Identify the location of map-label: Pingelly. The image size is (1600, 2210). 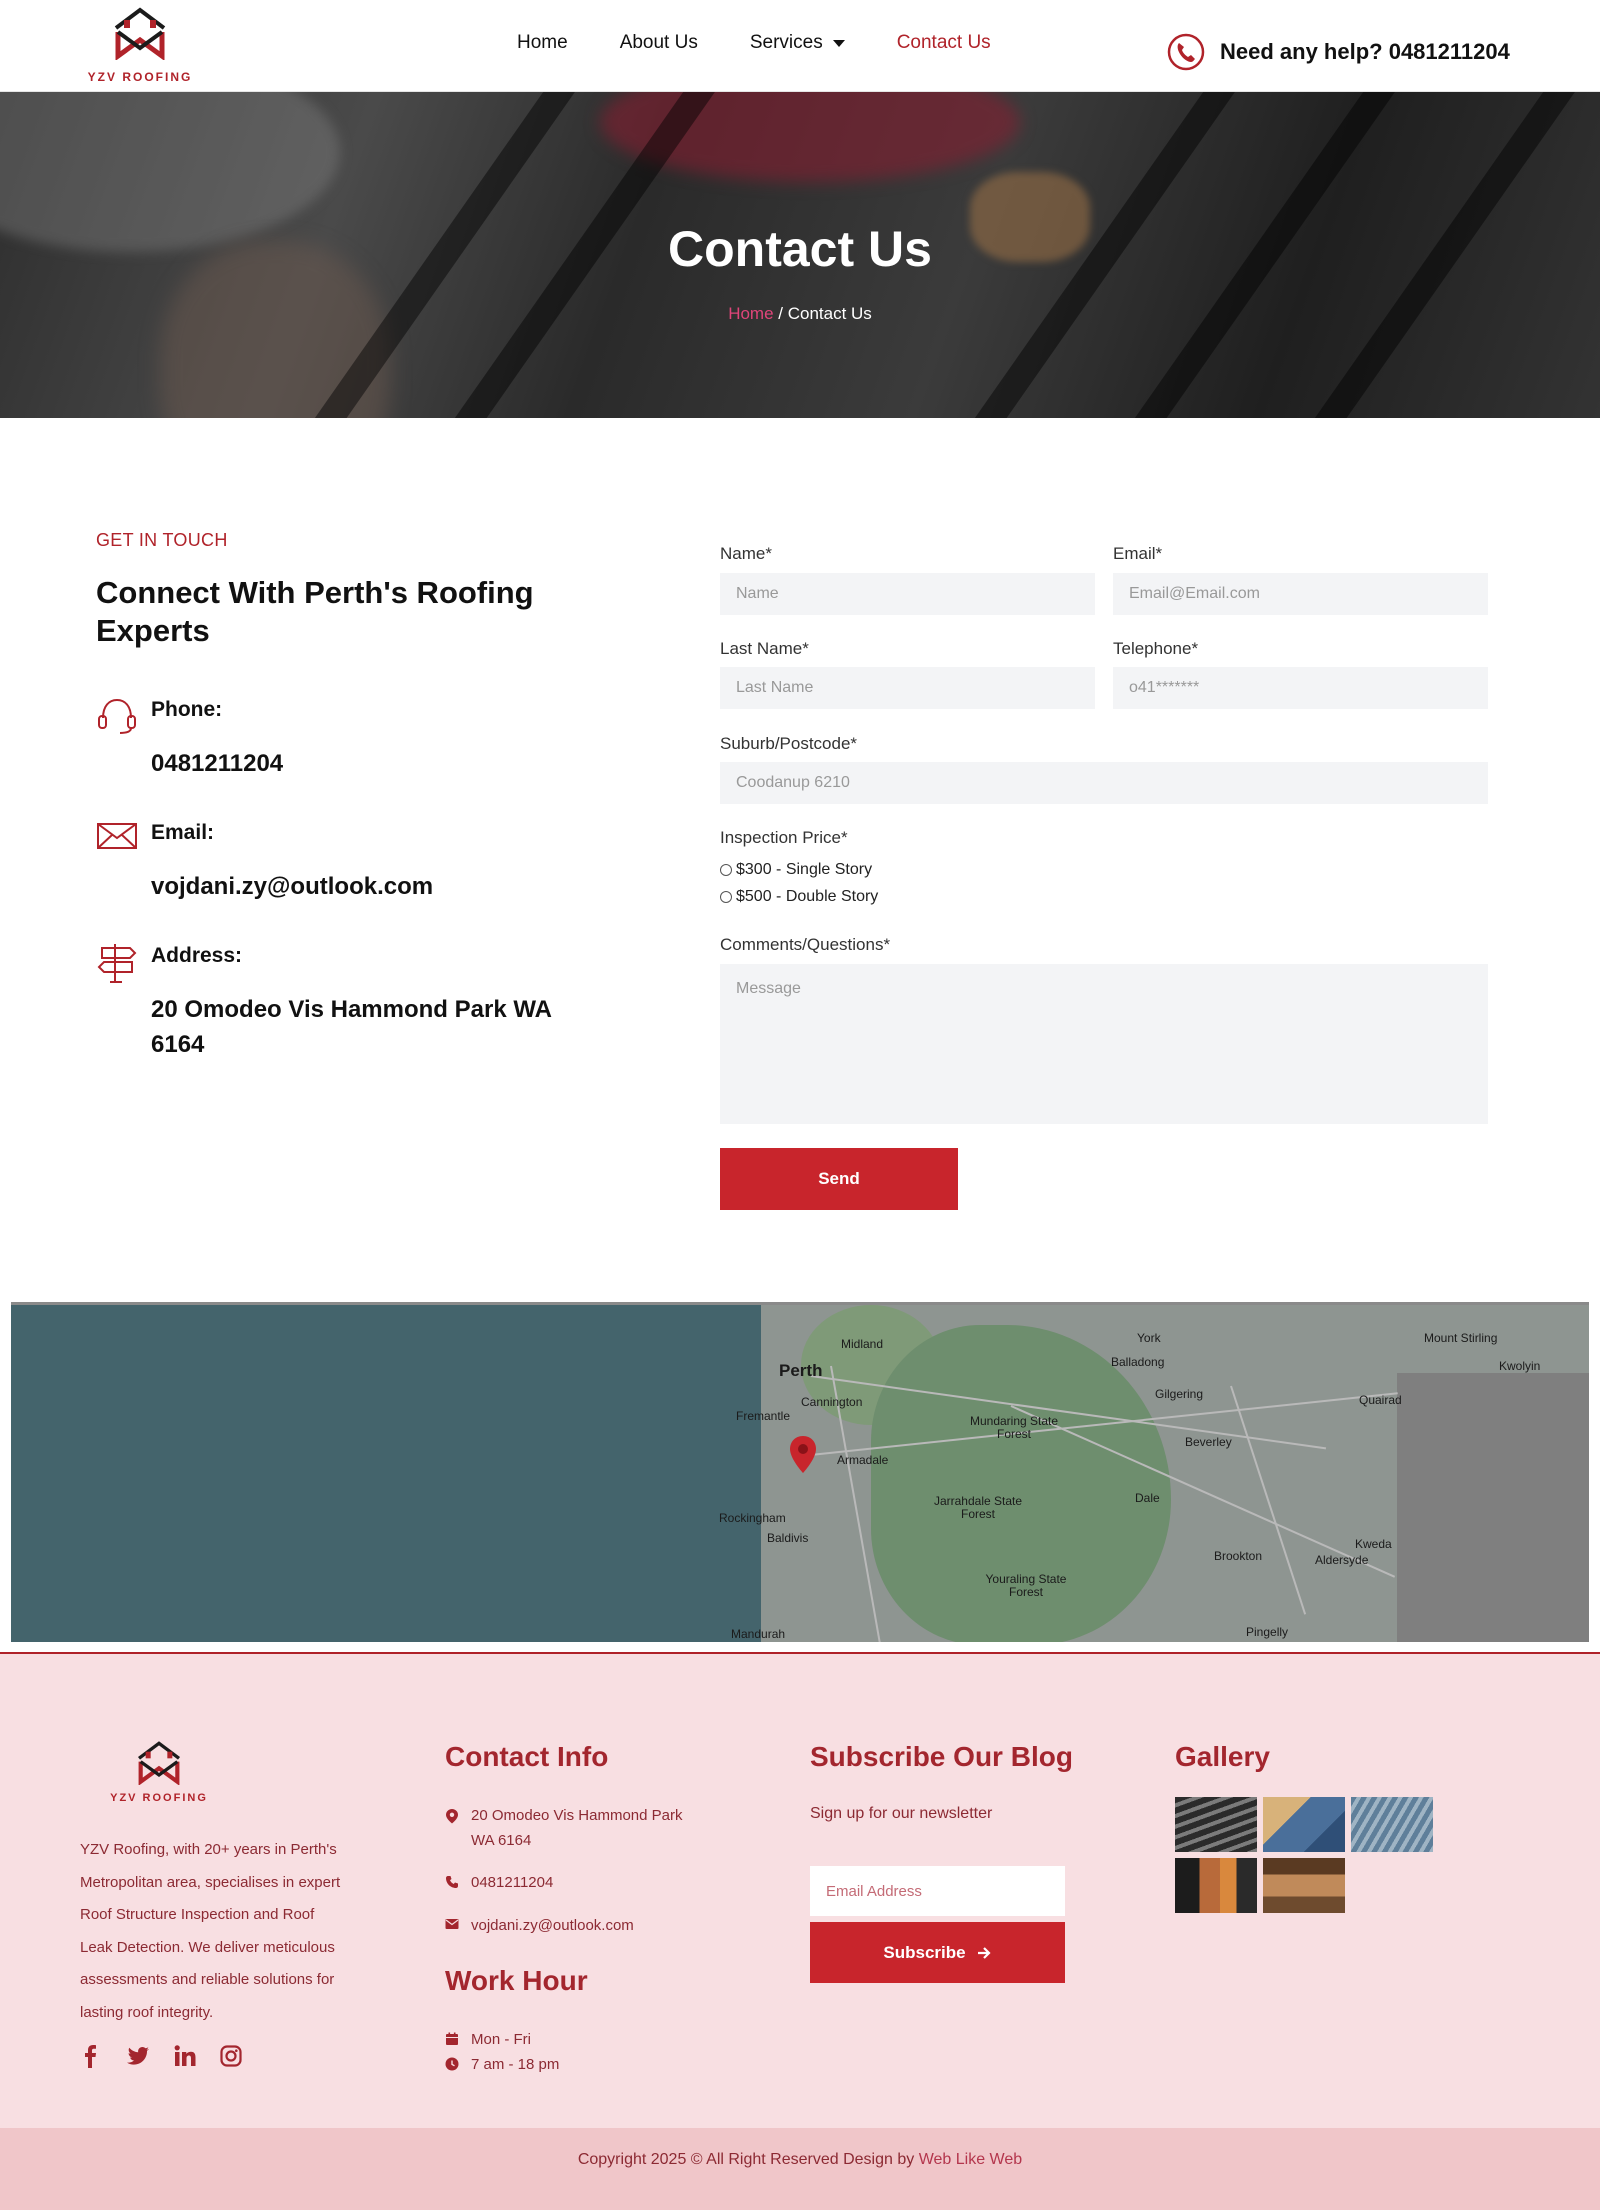
(1267, 1632).